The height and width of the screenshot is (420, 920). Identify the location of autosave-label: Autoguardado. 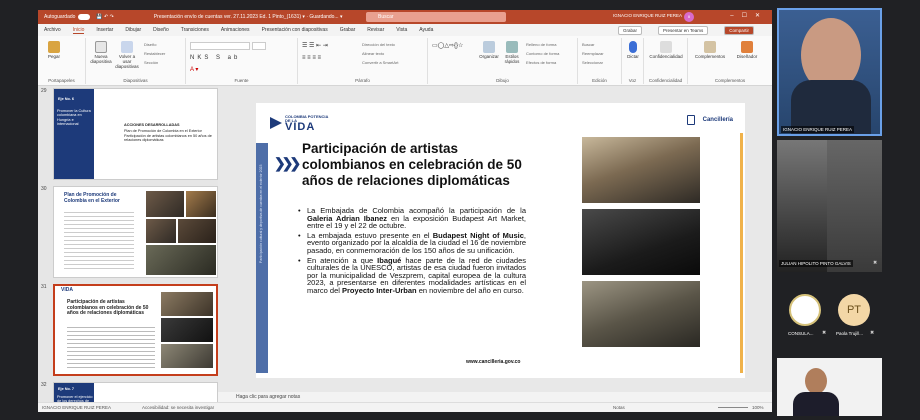
(60, 17).